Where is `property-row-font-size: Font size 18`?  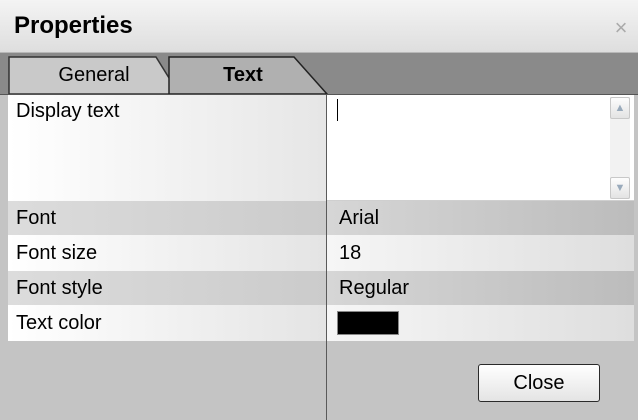
property-row-font-size: Font size 18 is located at coordinates (321, 253).